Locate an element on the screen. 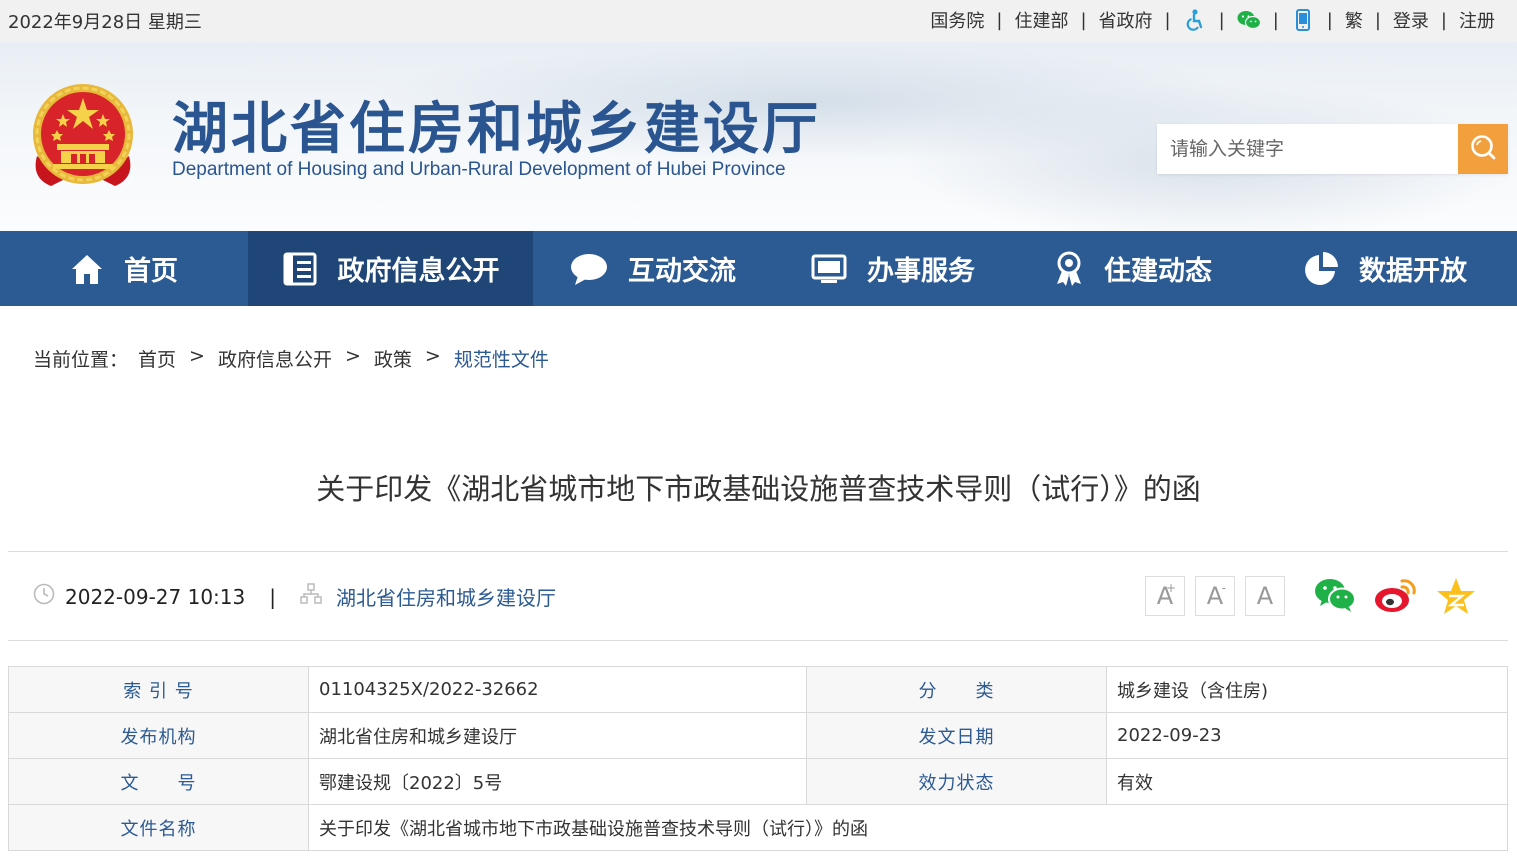 This screenshot has width=1517, height=857. wechat-icon is located at coordinates (1249, 20).